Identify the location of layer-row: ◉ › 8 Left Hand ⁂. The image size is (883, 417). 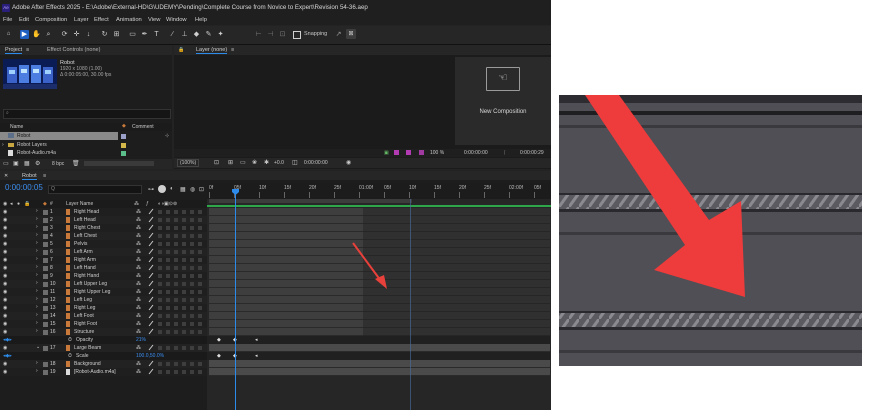
(103, 268).